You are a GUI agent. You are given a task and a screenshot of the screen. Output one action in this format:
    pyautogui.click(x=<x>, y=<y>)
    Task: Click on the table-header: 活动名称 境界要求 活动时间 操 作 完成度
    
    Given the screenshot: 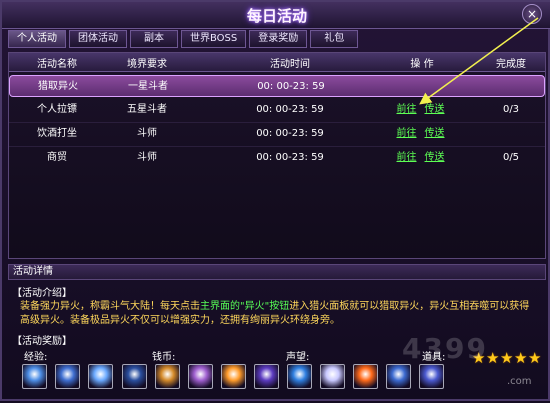 What is the action you would take?
    pyautogui.click(x=277, y=62)
    